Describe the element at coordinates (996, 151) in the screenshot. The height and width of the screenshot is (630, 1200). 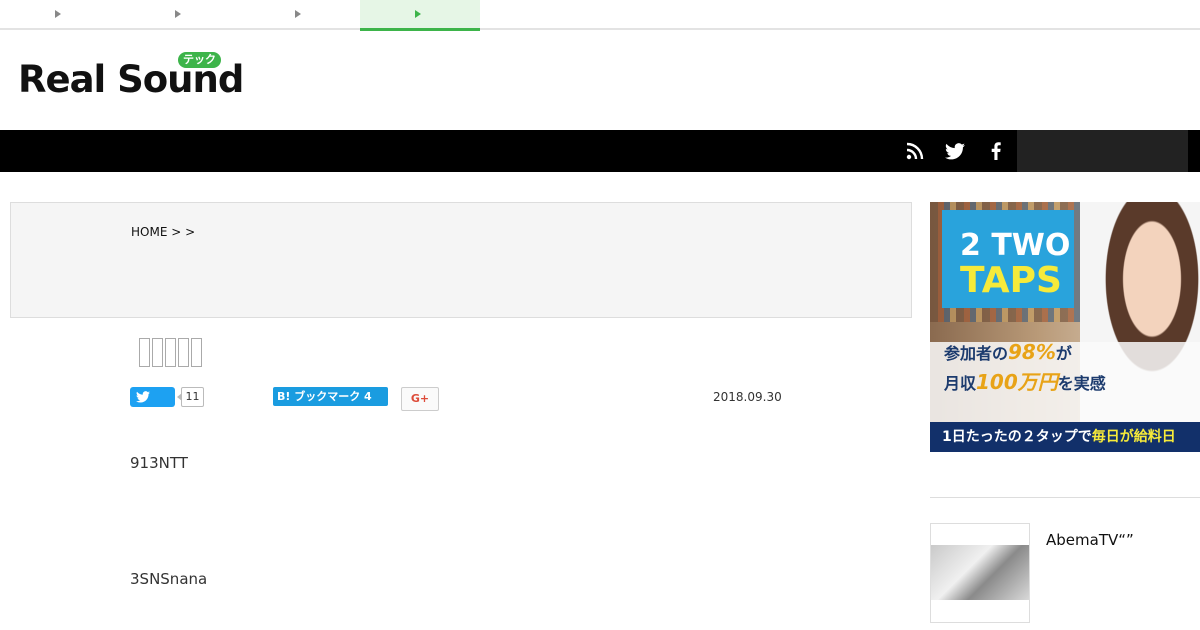
I see `facebook-icon` at that location.